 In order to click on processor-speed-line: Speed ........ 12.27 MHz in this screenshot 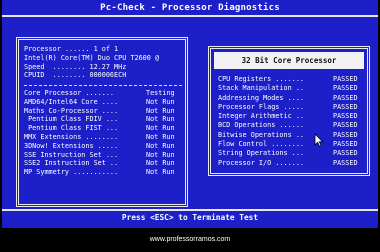, I will do `click(103, 67)`.